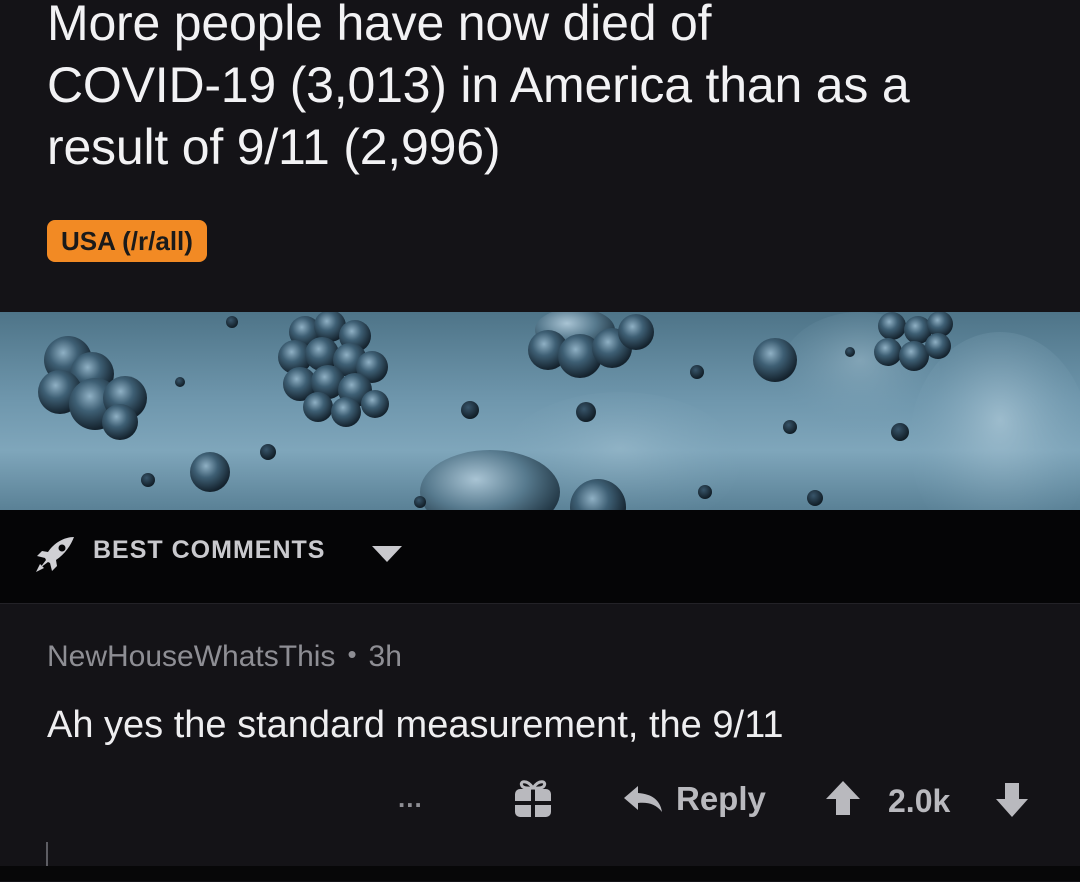 The width and height of the screenshot is (1080, 882). I want to click on gift-icon, so click(533, 798).